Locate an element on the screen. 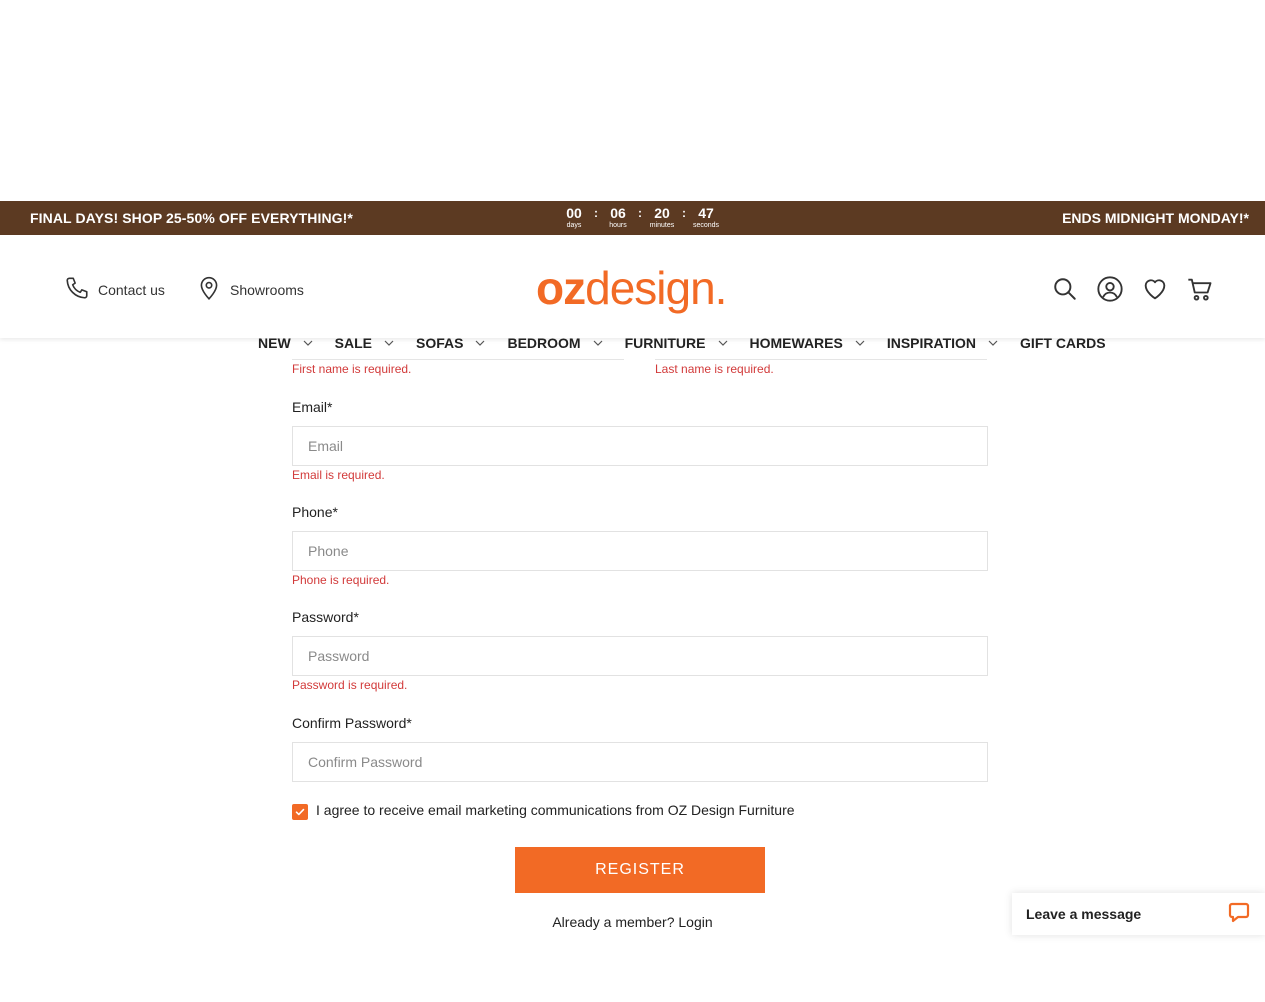  nav-item-homewares: HOMEWARES is located at coordinates (807, 343).